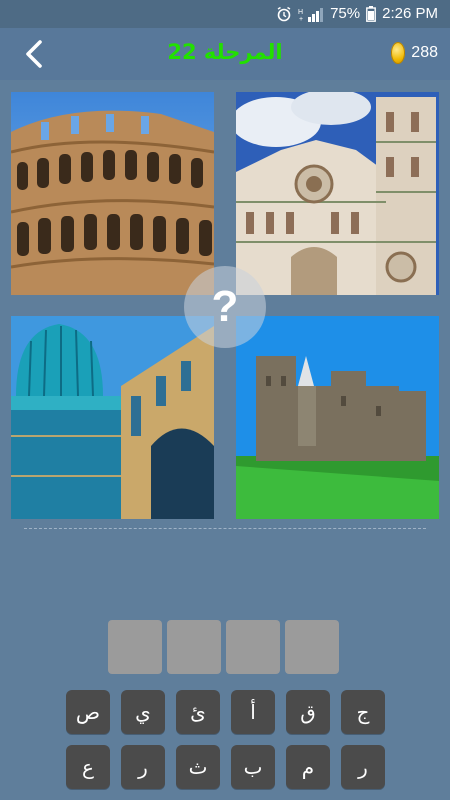 The height and width of the screenshot is (800, 450). I want to click on status-time: 2:26 PM, so click(410, 13).